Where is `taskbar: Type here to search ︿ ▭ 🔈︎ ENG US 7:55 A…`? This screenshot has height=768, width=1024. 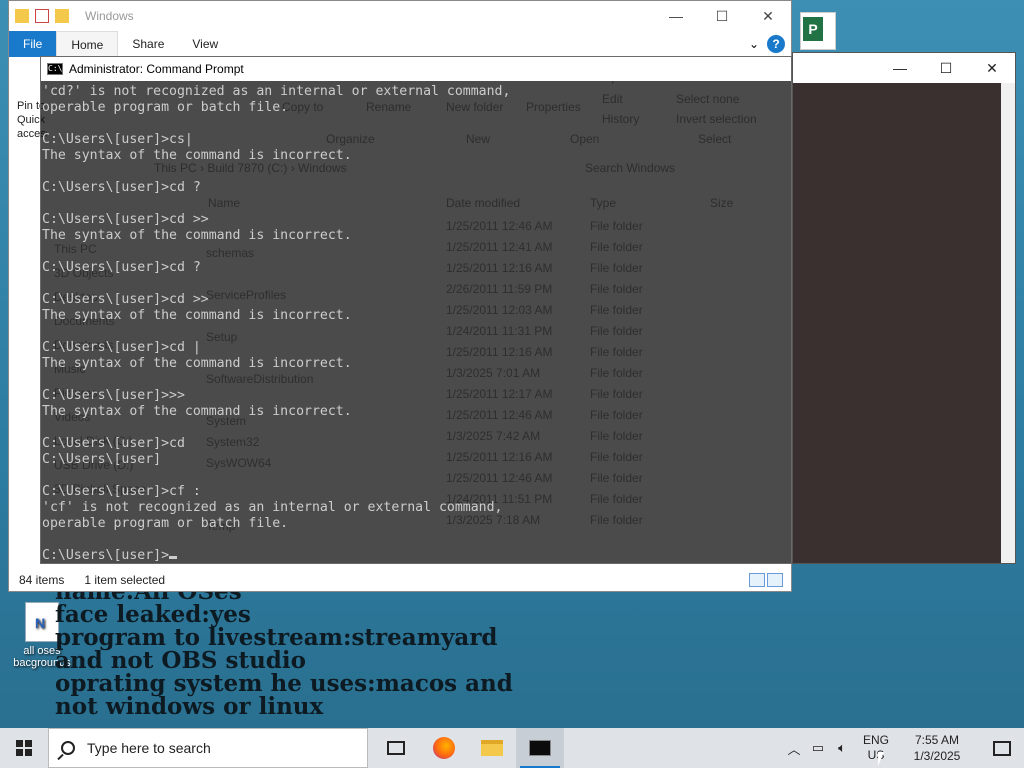
taskbar: Type here to search ︿ ▭ 🔈︎ ENG US 7:55 A… is located at coordinates (512, 748).